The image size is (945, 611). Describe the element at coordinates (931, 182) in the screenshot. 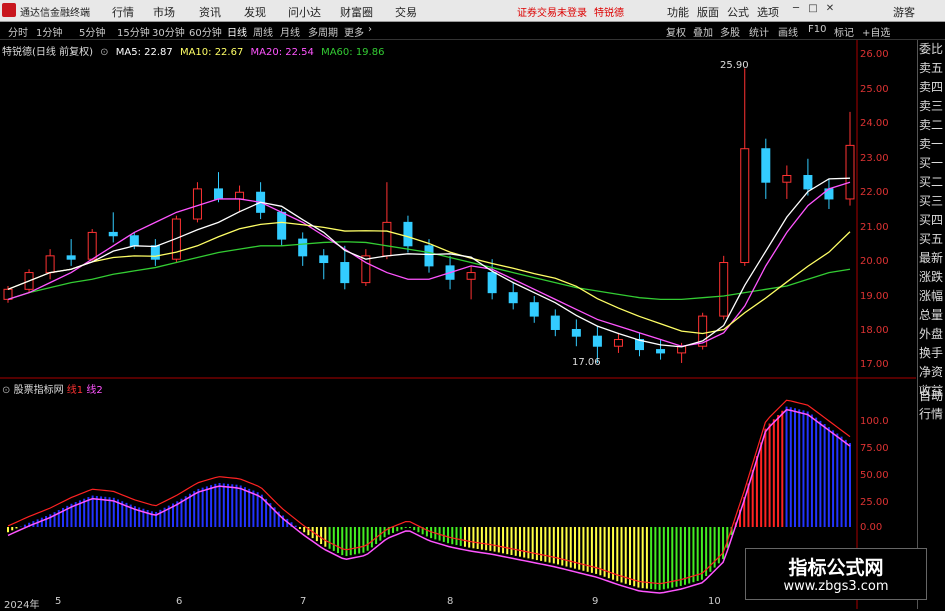

I see `panel-item: 买二` at that location.